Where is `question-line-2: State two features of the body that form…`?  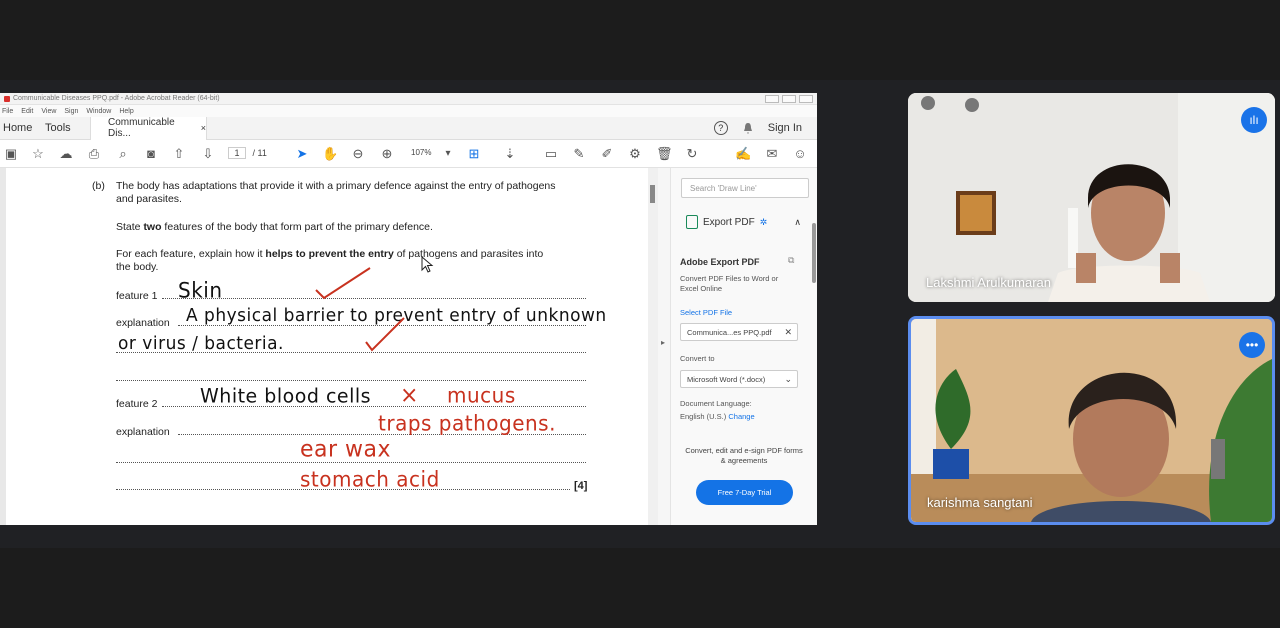
question-line-2: State two features of the body that form… is located at coordinates (274, 227).